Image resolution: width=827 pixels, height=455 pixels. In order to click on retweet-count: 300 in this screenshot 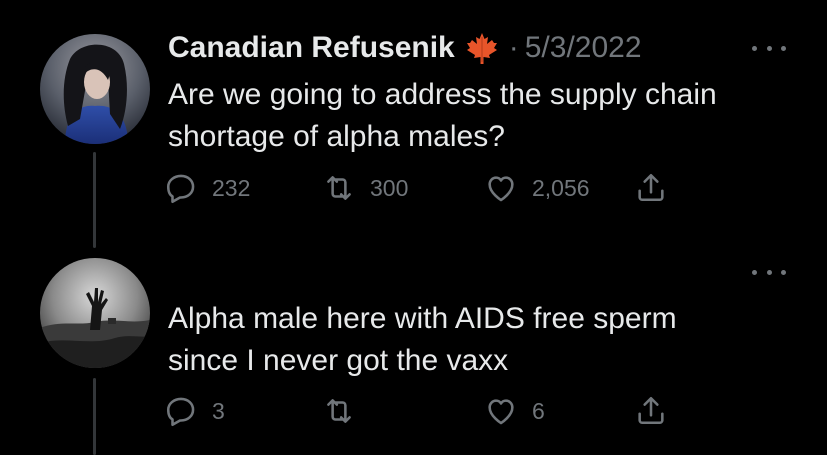, I will do `click(389, 187)`.